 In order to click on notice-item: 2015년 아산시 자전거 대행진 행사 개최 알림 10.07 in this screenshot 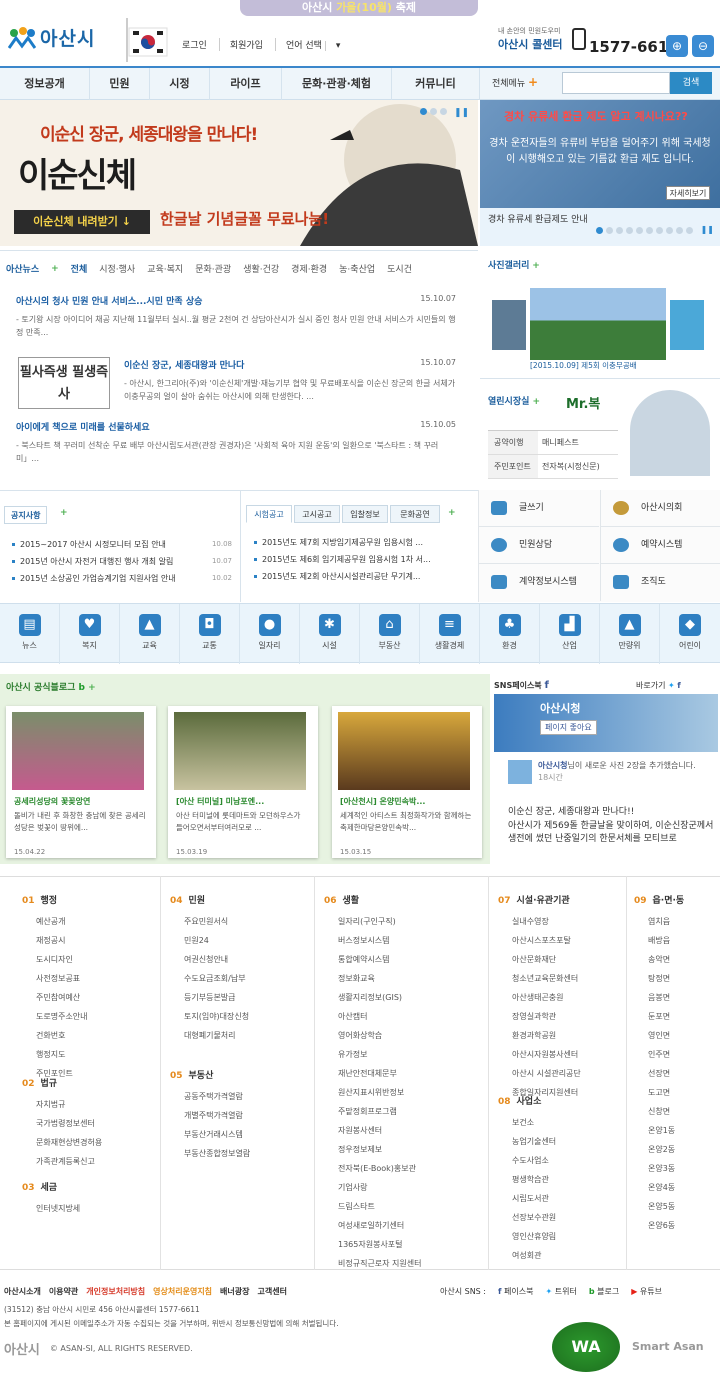, I will do `click(121, 561)`.